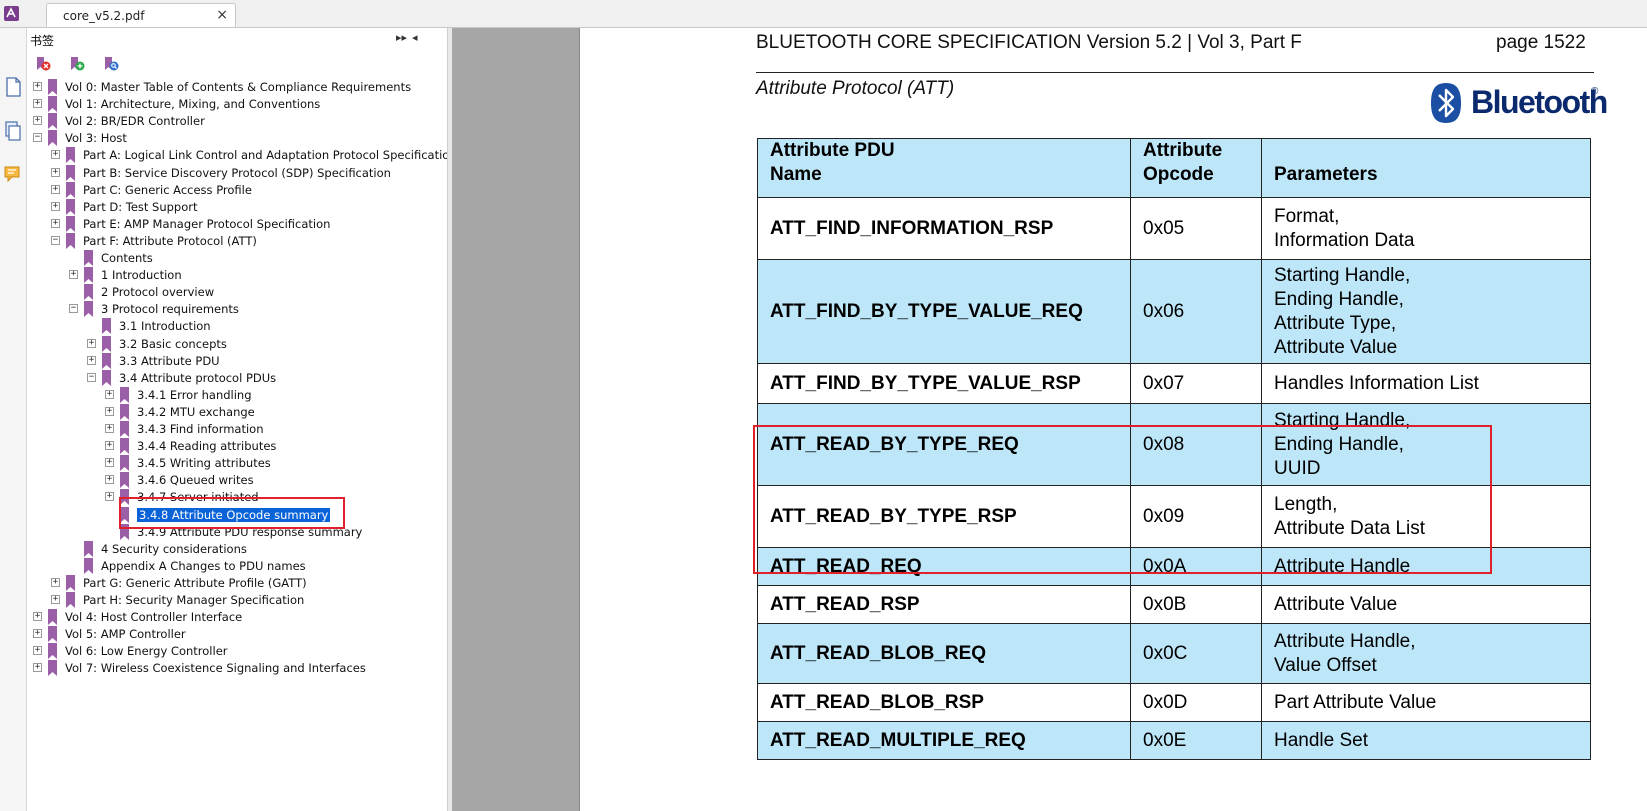  I want to click on parameters-cell: Format, Information Data, so click(1426, 228).